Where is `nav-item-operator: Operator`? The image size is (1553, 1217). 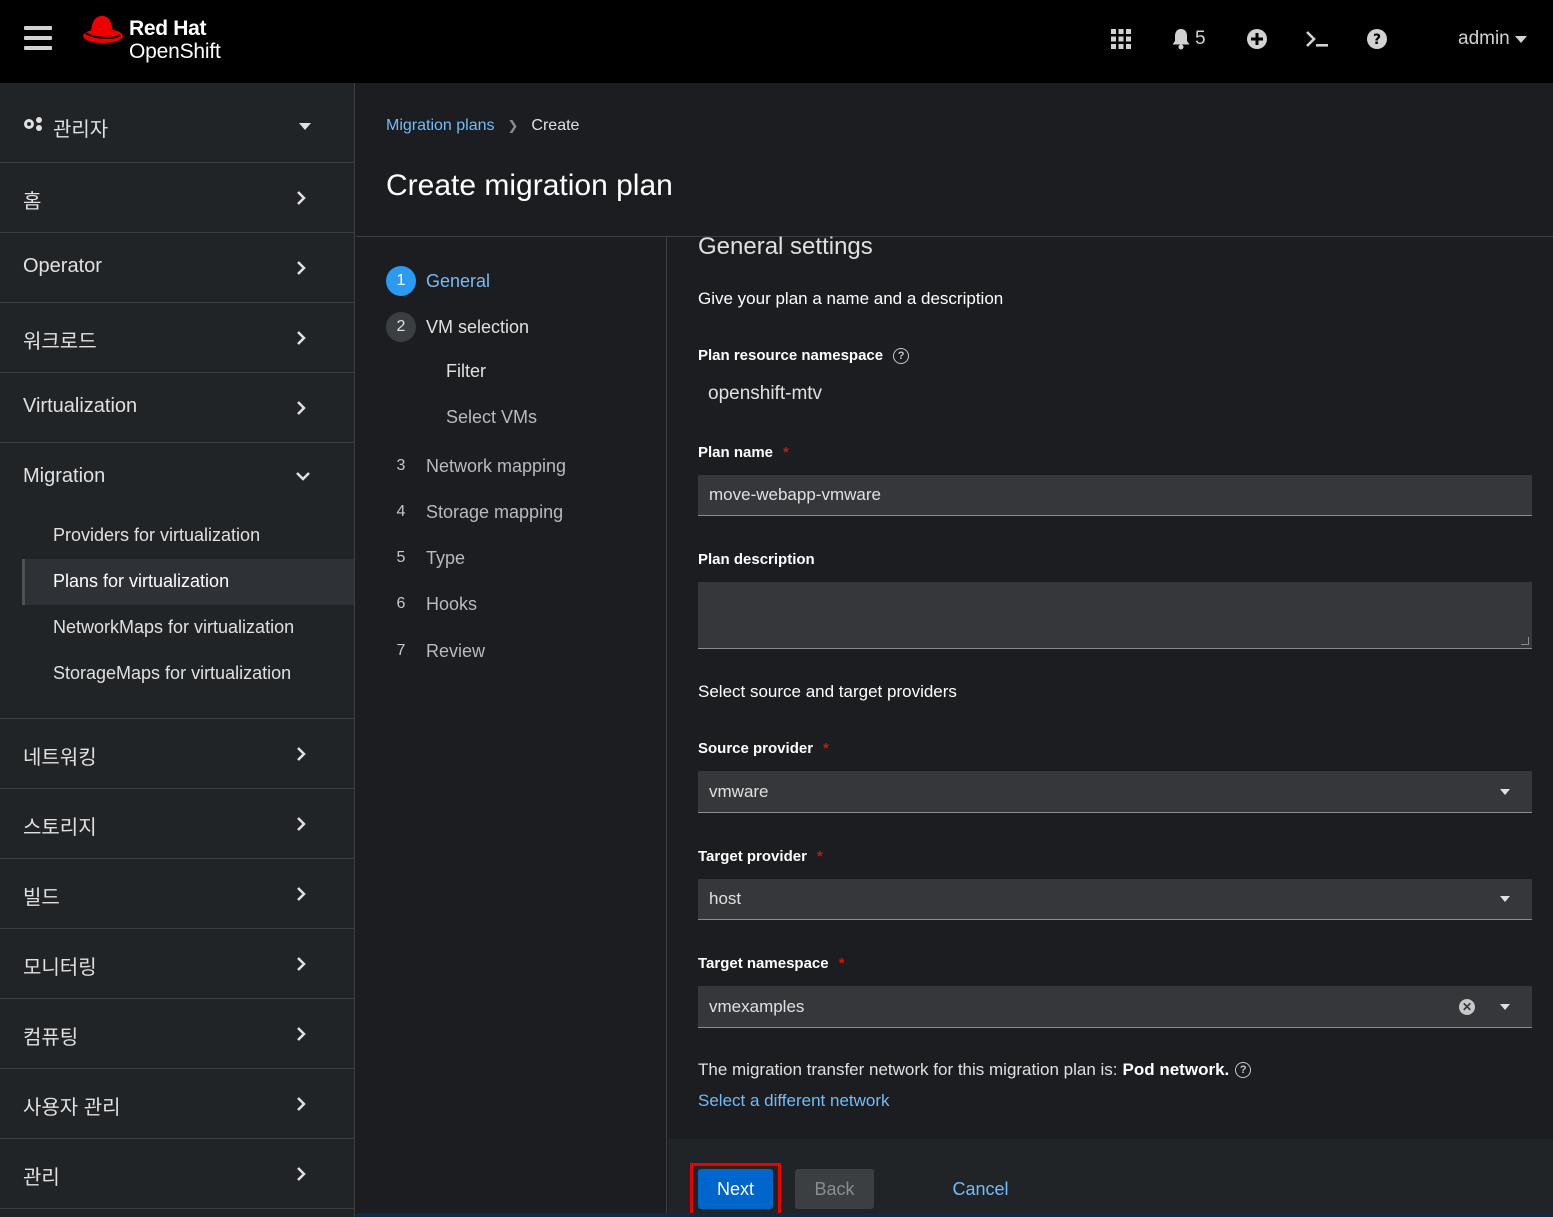 nav-item-operator: Operator is located at coordinates (177, 268).